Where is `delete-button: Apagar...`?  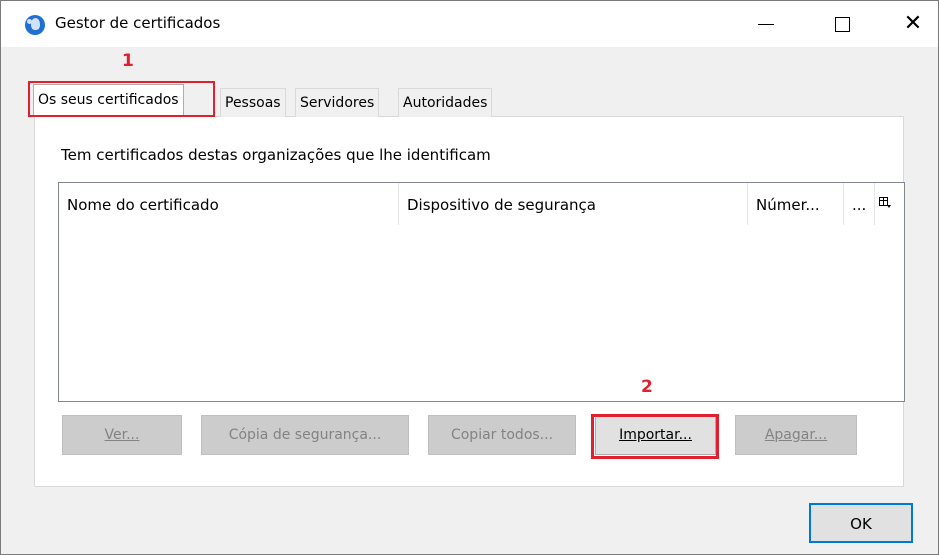 delete-button: Apagar... is located at coordinates (796, 435).